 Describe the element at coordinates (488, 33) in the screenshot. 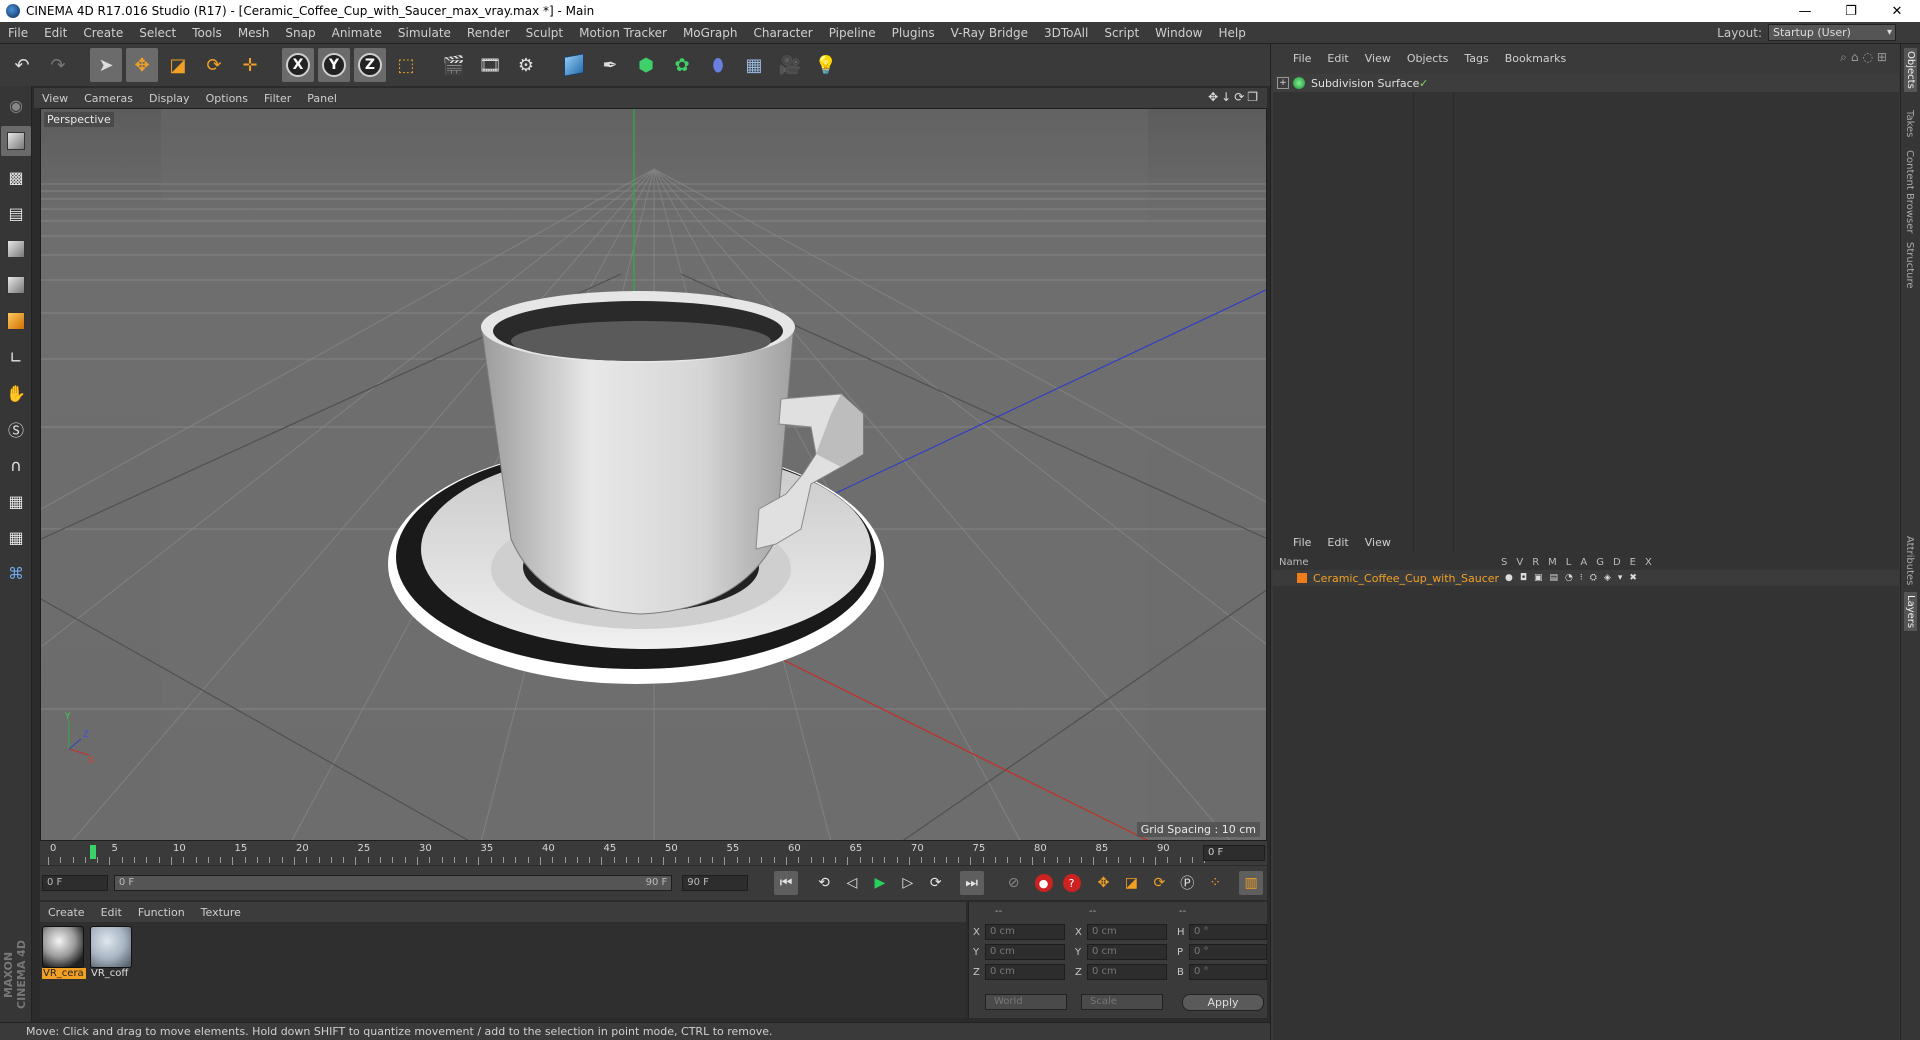

I see `menu-render: Render` at that location.